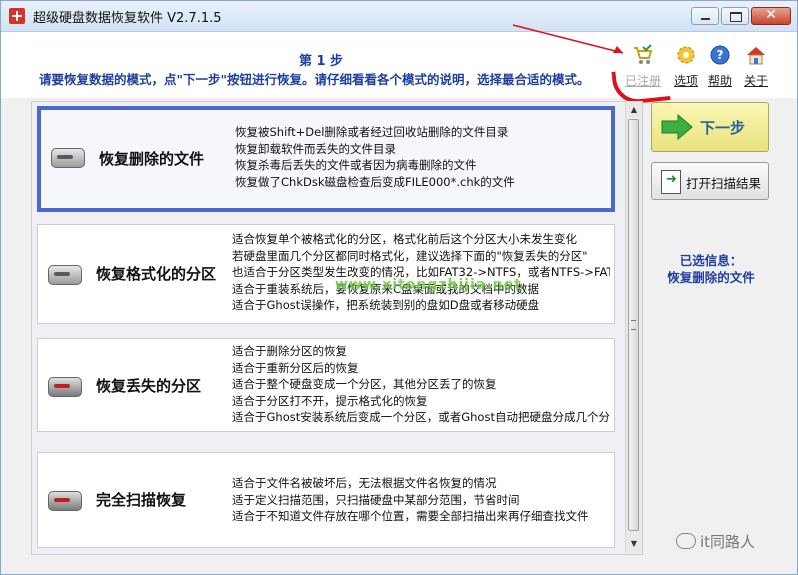 The image size is (798, 575). What do you see at coordinates (705, 16) in the screenshot?
I see `minimize-button` at bounding box center [705, 16].